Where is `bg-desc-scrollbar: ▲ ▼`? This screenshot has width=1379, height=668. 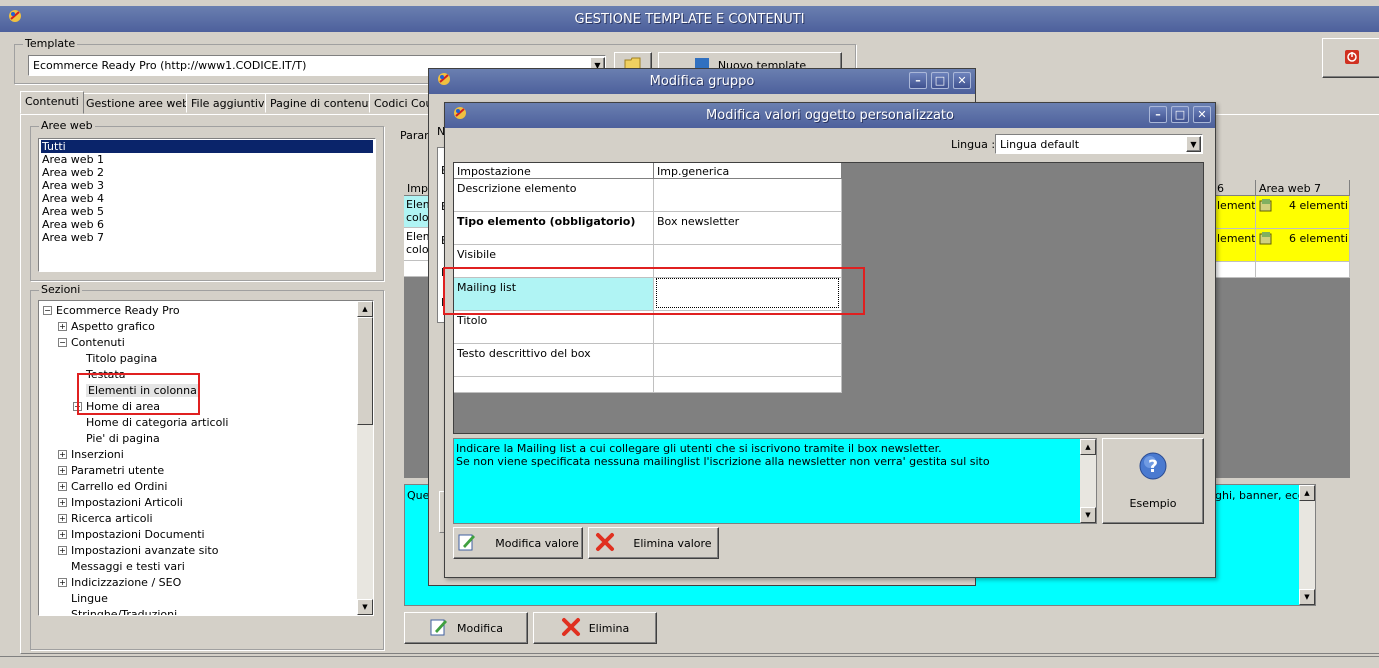 bg-desc-scrollbar: ▲ ▼ is located at coordinates (1307, 545).